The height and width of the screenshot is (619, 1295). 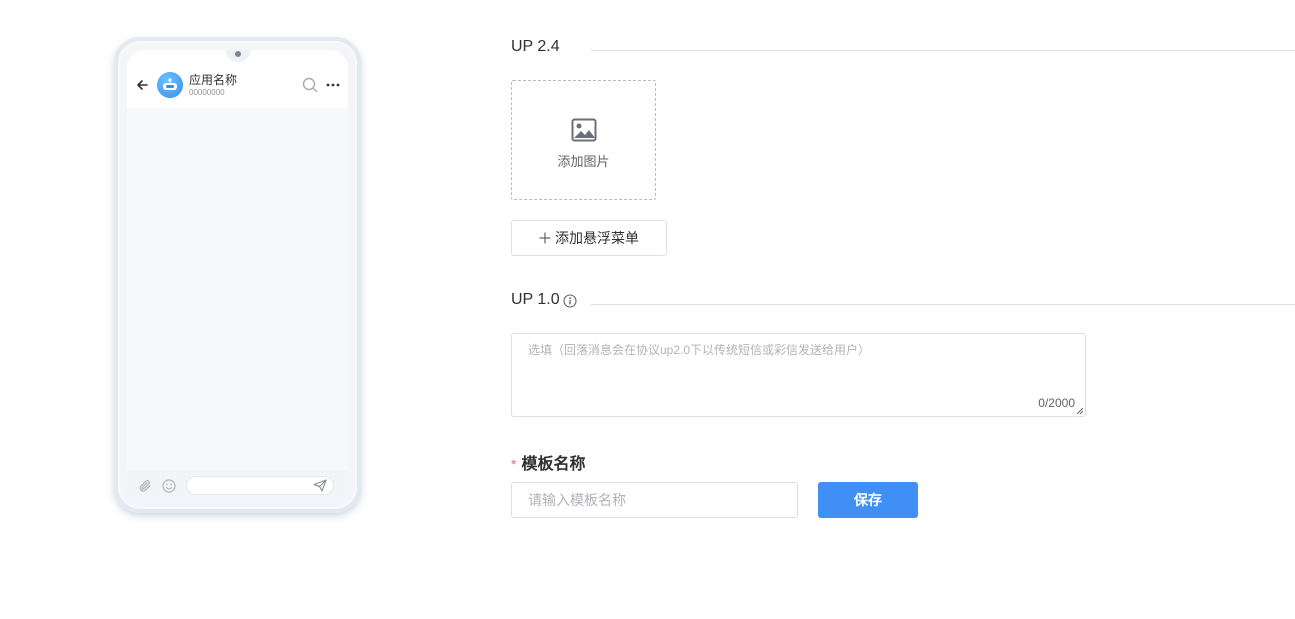 What do you see at coordinates (142, 85) in the screenshot?
I see `back-arrow-icon` at bounding box center [142, 85].